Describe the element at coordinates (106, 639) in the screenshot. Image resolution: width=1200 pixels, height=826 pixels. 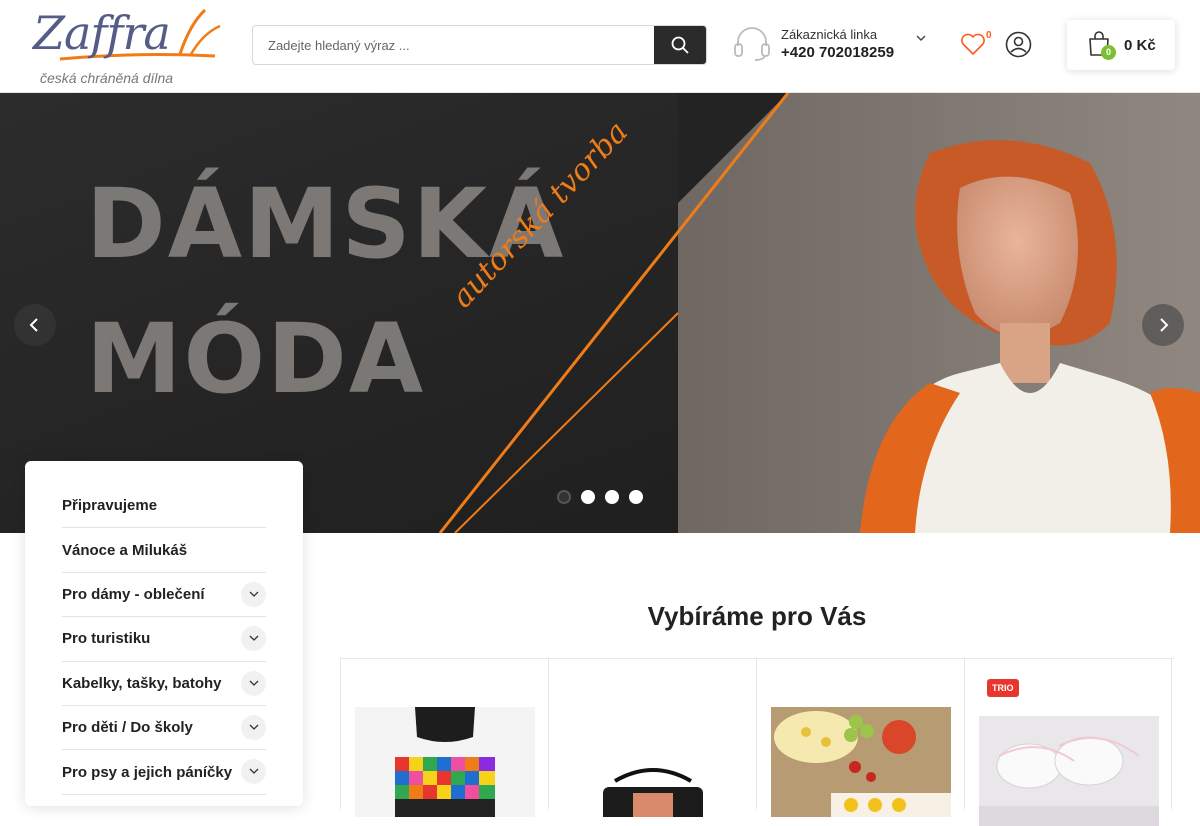
I see `category-label: Pro turistiku` at that location.